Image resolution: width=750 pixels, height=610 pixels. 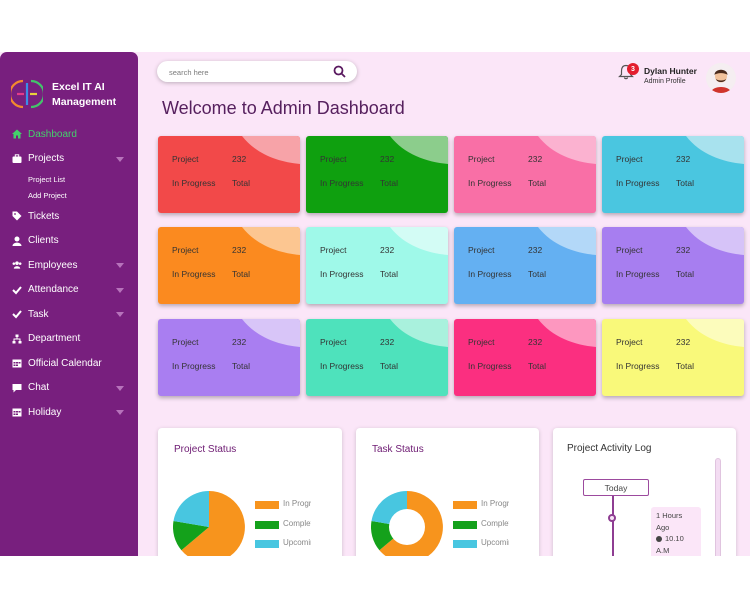 I want to click on pie-slice-upcoming, so click(x=191, y=509).